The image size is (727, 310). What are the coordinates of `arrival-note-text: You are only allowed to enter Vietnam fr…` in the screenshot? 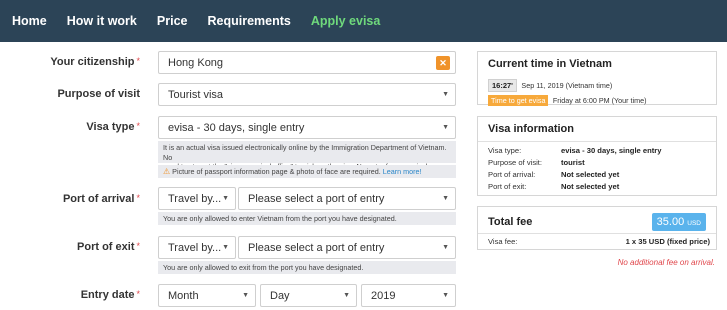 It's located at (280, 218).